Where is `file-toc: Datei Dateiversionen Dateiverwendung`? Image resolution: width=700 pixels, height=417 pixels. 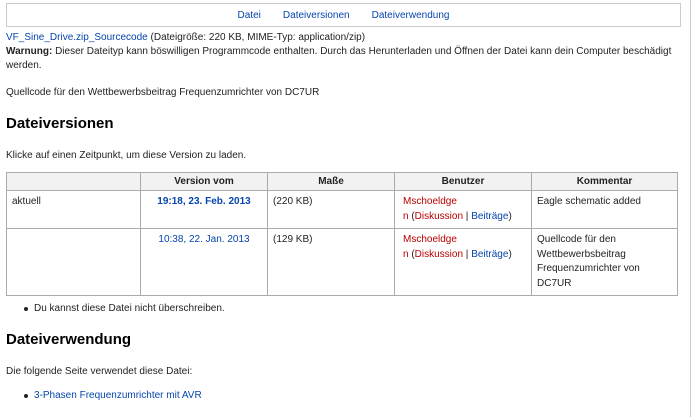 file-toc: Datei Dateiversionen Dateiverwendung is located at coordinates (343, 15).